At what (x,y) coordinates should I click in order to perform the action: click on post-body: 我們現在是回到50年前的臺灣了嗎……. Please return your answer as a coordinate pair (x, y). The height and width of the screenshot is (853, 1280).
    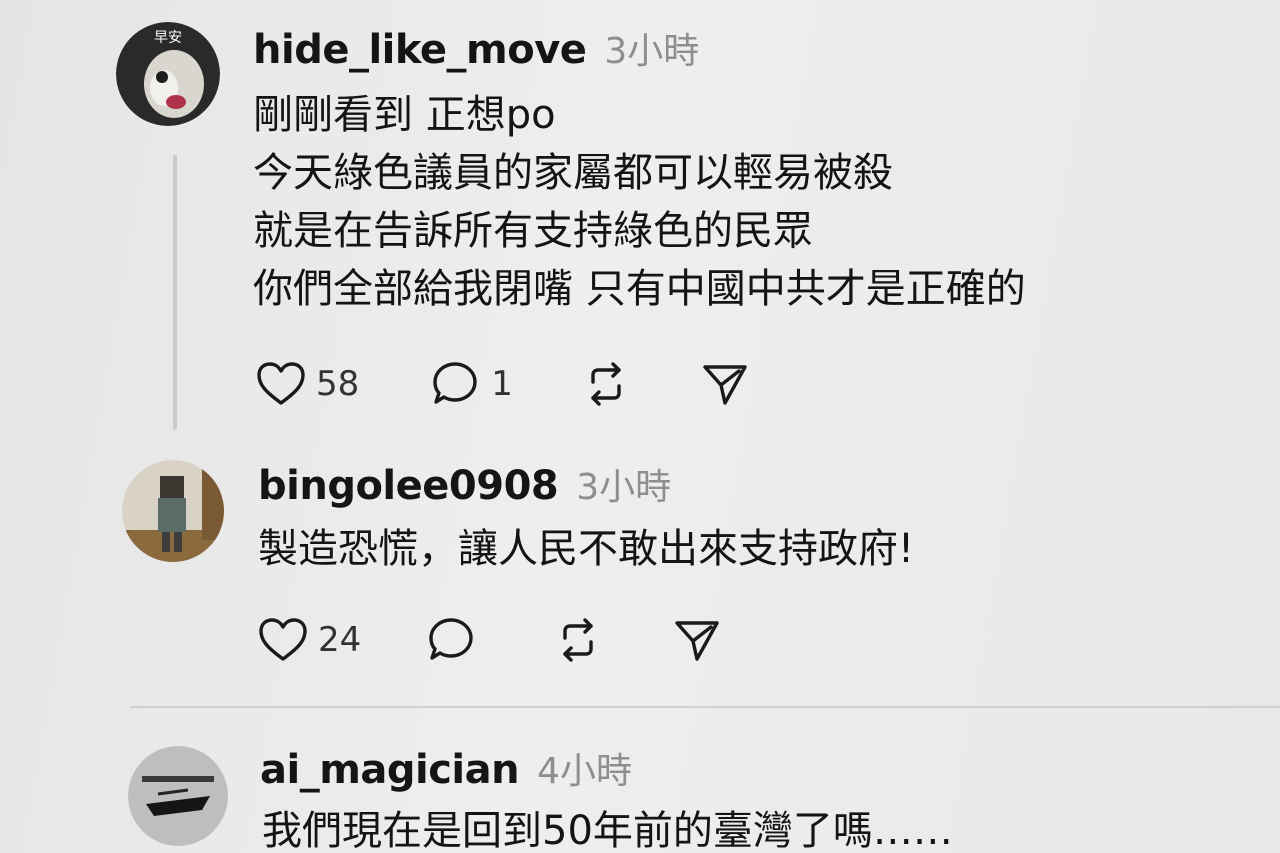
    Looking at the image, I should click on (607, 827).